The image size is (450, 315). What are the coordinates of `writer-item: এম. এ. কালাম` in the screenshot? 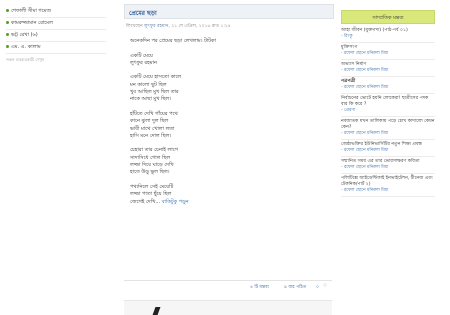 It's located at (56, 48).